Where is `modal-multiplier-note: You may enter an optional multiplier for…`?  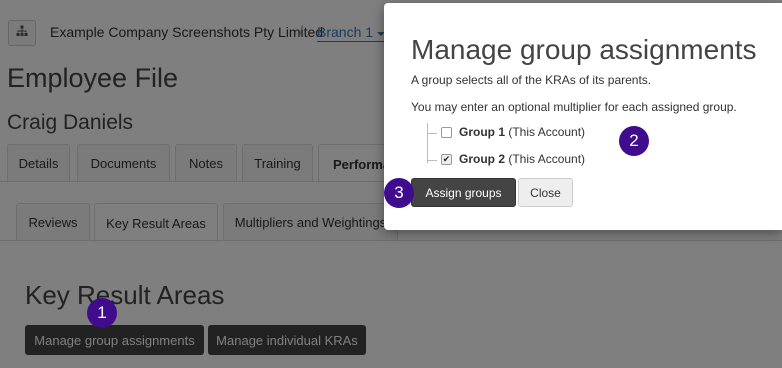
modal-multiplier-note: You may enter an optional multiplier for… is located at coordinates (574, 107).